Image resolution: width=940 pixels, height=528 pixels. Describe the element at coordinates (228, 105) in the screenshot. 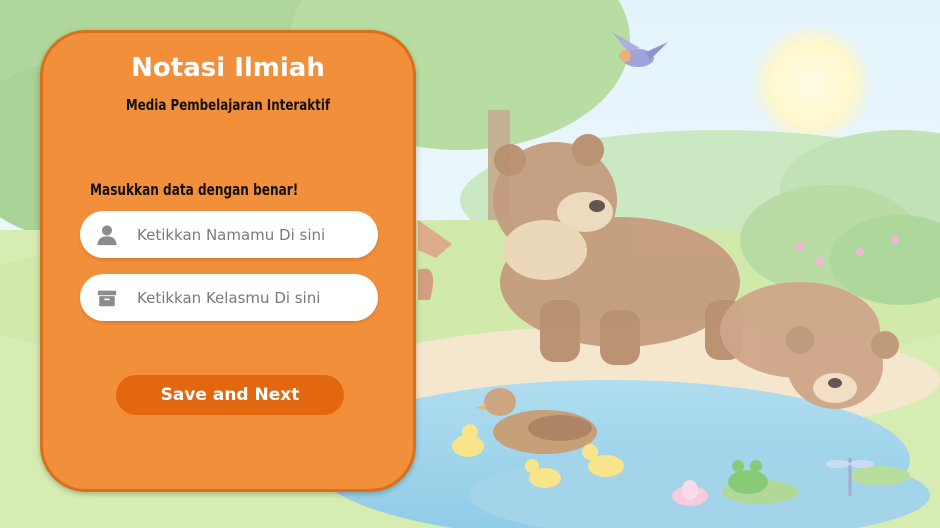

I see `app-subtitle: Media Pembelajaran Interaktif` at that location.